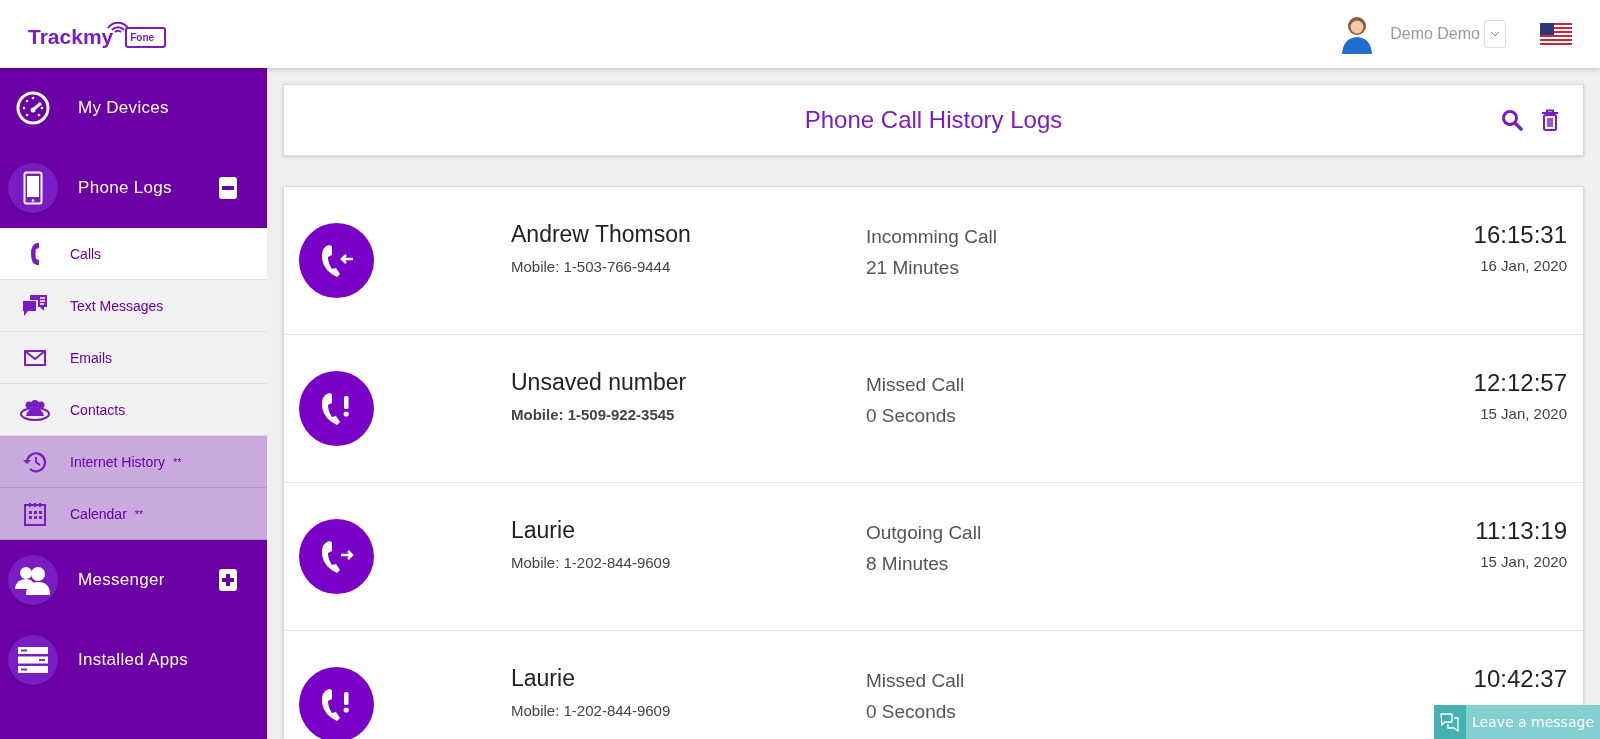 Image resolution: width=1600 pixels, height=739 pixels. Describe the element at coordinates (35, 461) in the screenshot. I see `history-icon` at that location.